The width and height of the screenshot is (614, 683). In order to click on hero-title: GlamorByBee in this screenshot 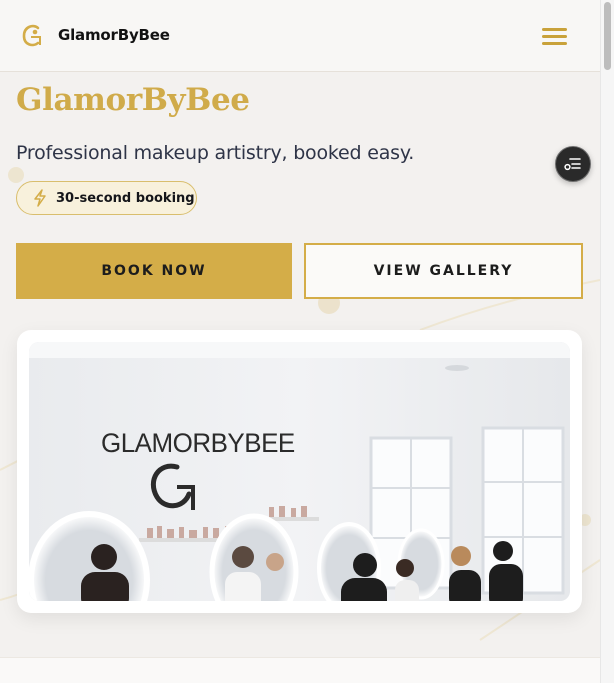, I will do `click(133, 100)`.